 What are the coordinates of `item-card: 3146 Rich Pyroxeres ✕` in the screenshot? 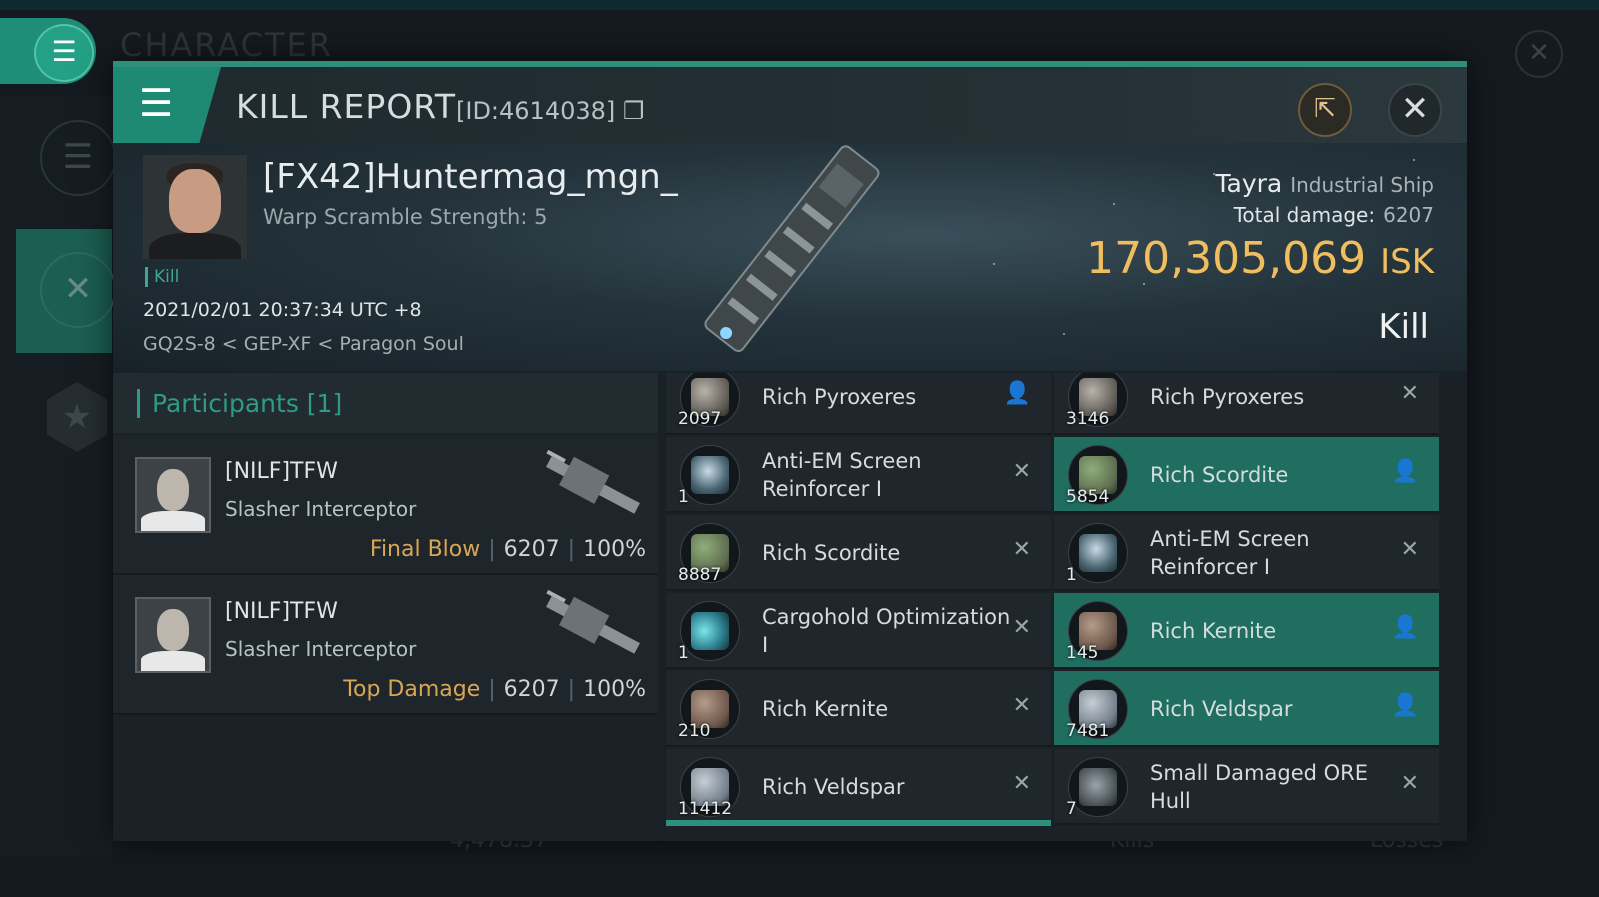 It's located at (1246, 404).